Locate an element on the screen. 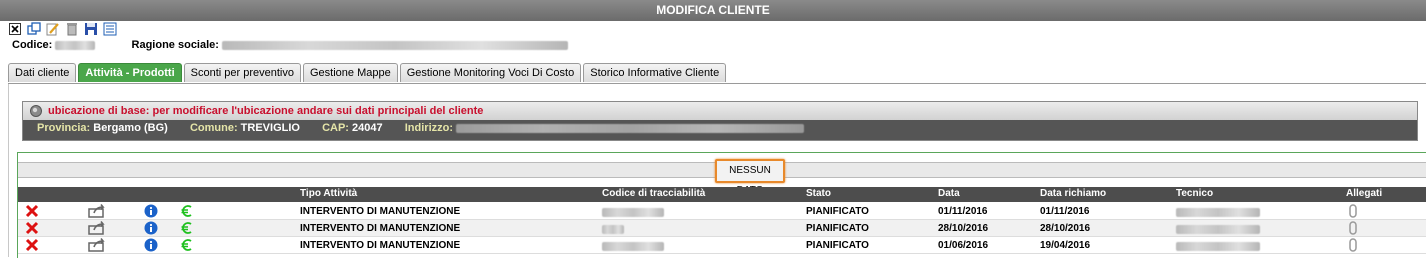  cap-value: 24047 is located at coordinates (367, 128).